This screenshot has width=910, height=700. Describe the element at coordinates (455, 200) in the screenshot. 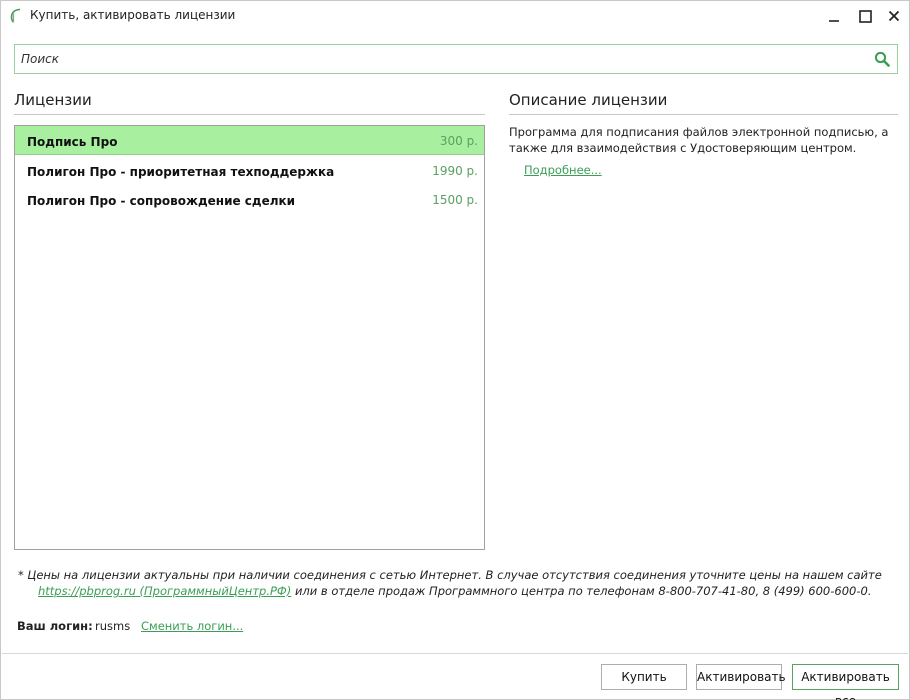

I see `license-price: 1500 р.` at that location.